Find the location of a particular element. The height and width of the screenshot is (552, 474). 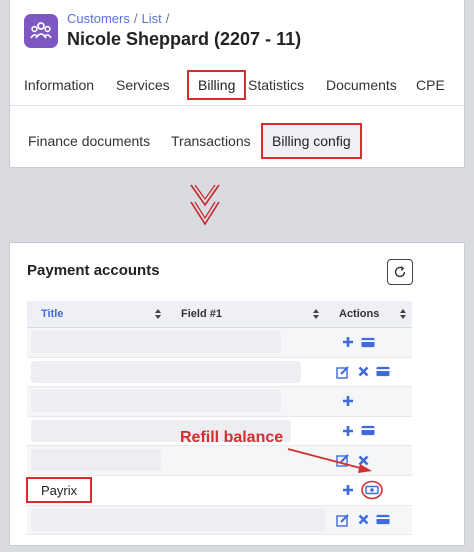

column-title: Title is located at coordinates (52, 314).